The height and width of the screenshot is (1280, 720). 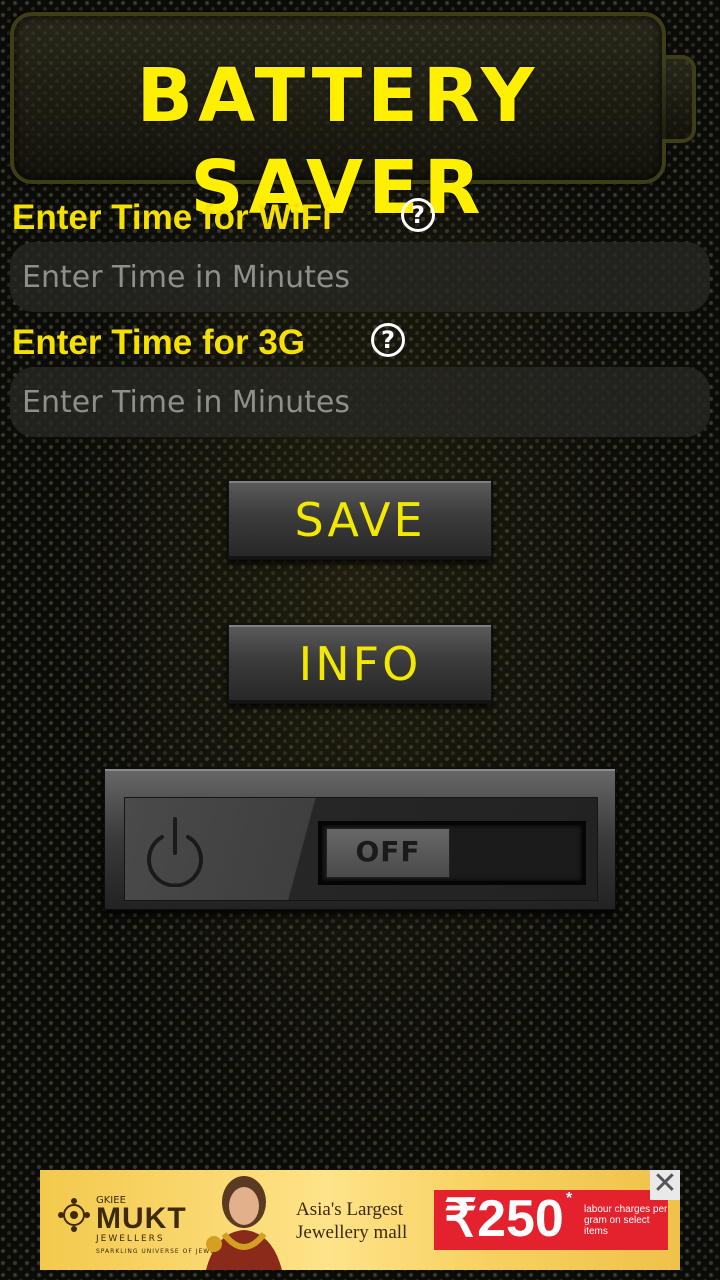 I want to click on mobile-data-time-input, so click(x=360, y=402).